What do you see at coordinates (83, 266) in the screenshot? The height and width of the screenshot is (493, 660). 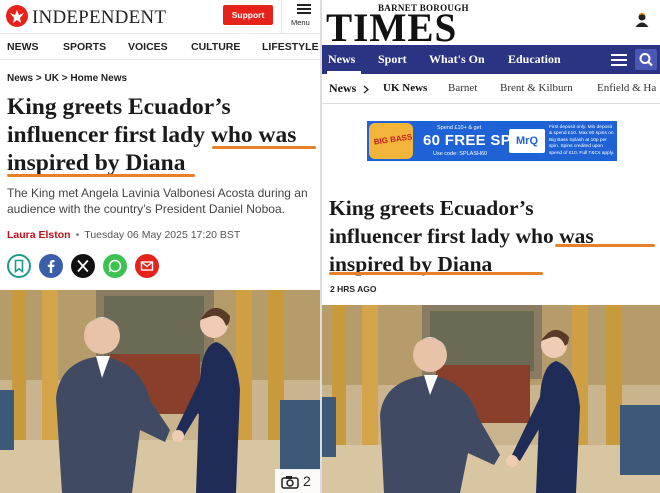 I see `x-icon` at bounding box center [83, 266].